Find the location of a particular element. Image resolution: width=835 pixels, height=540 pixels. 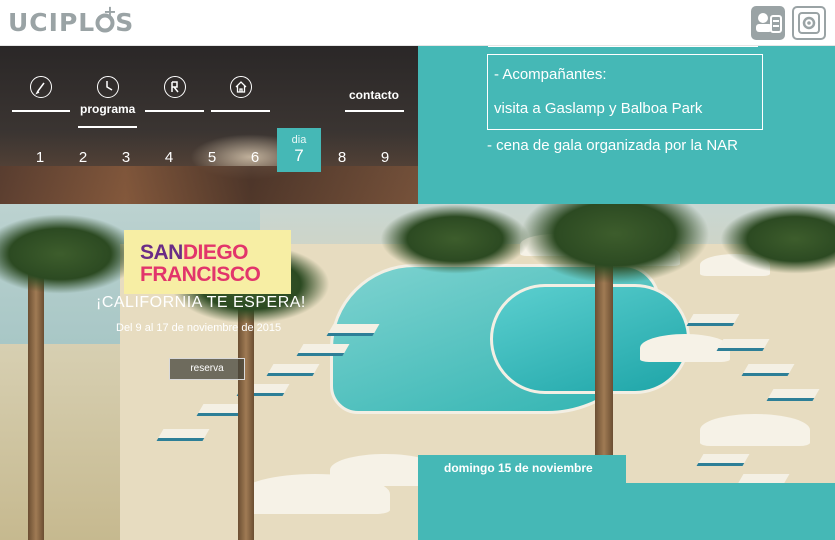

day-5: 5 is located at coordinates (212, 157).